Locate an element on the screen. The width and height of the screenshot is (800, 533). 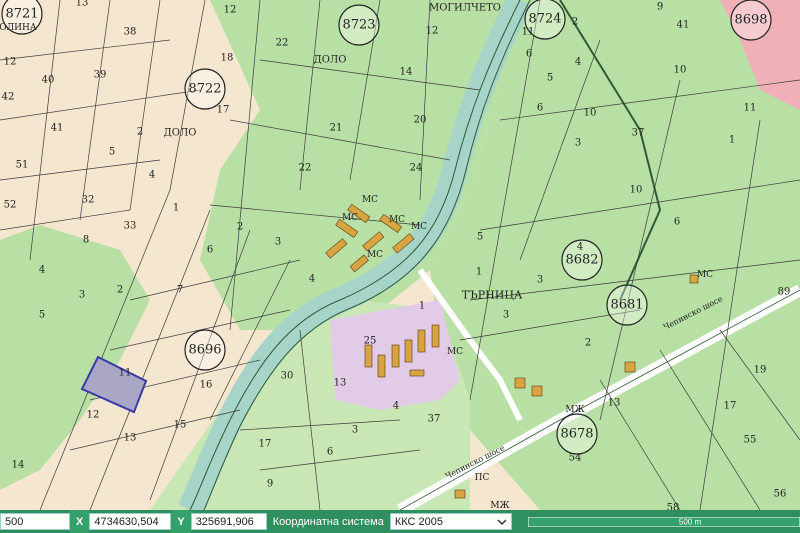
parcel-number: 54 is located at coordinates (575, 458).